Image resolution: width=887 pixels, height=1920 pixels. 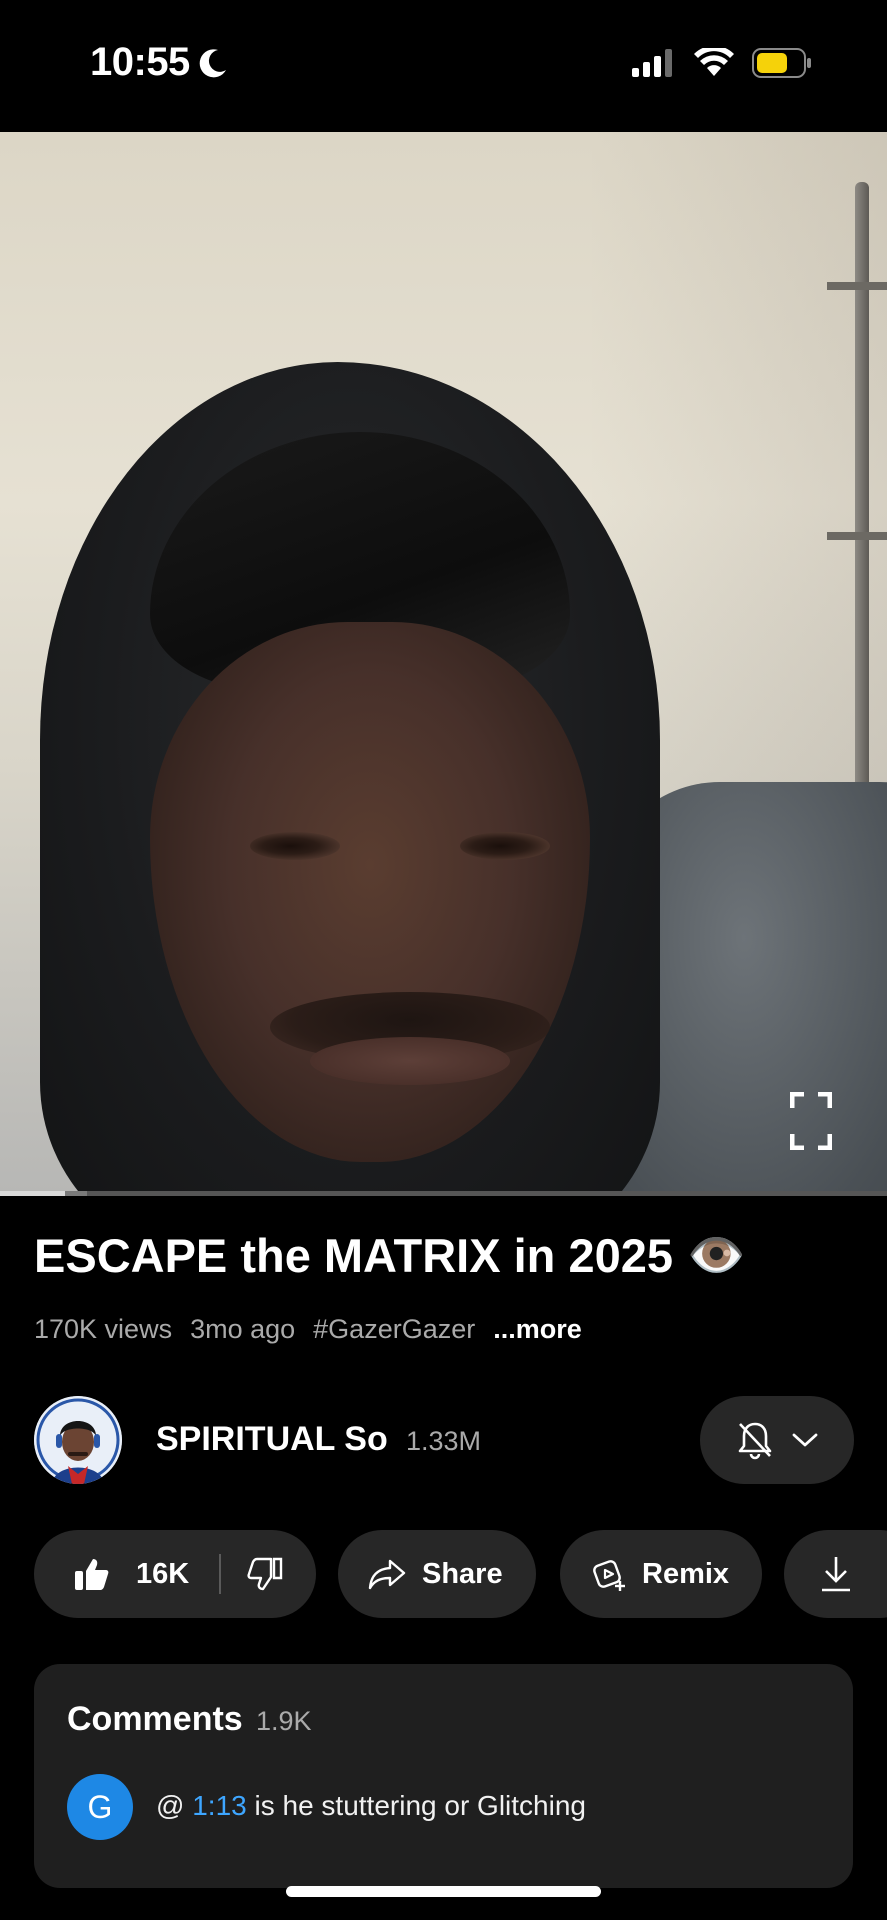 What do you see at coordinates (353, 1255) in the screenshot?
I see `video-title-text: ESCAPE the MATRIX in 2025` at bounding box center [353, 1255].